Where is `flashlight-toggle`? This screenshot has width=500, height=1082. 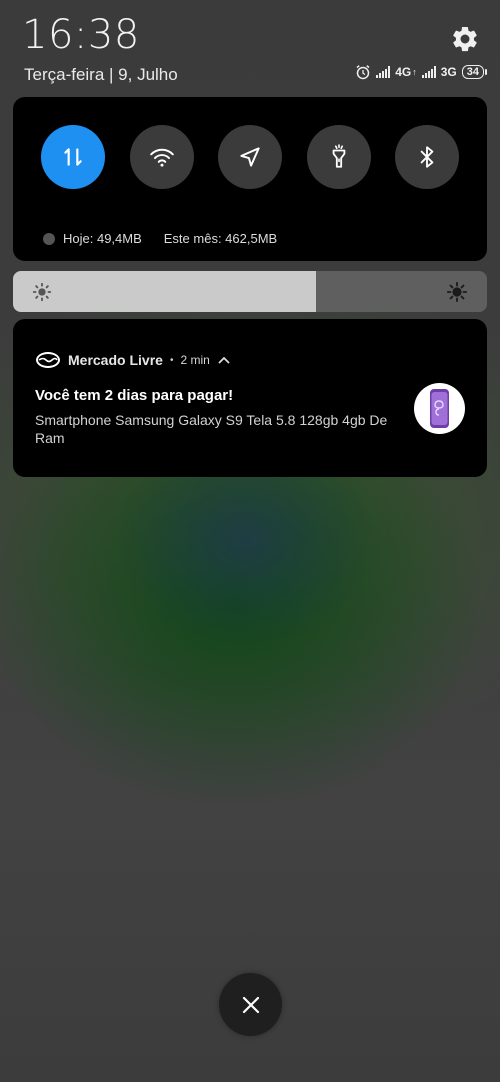
flashlight-toggle is located at coordinates (339, 157).